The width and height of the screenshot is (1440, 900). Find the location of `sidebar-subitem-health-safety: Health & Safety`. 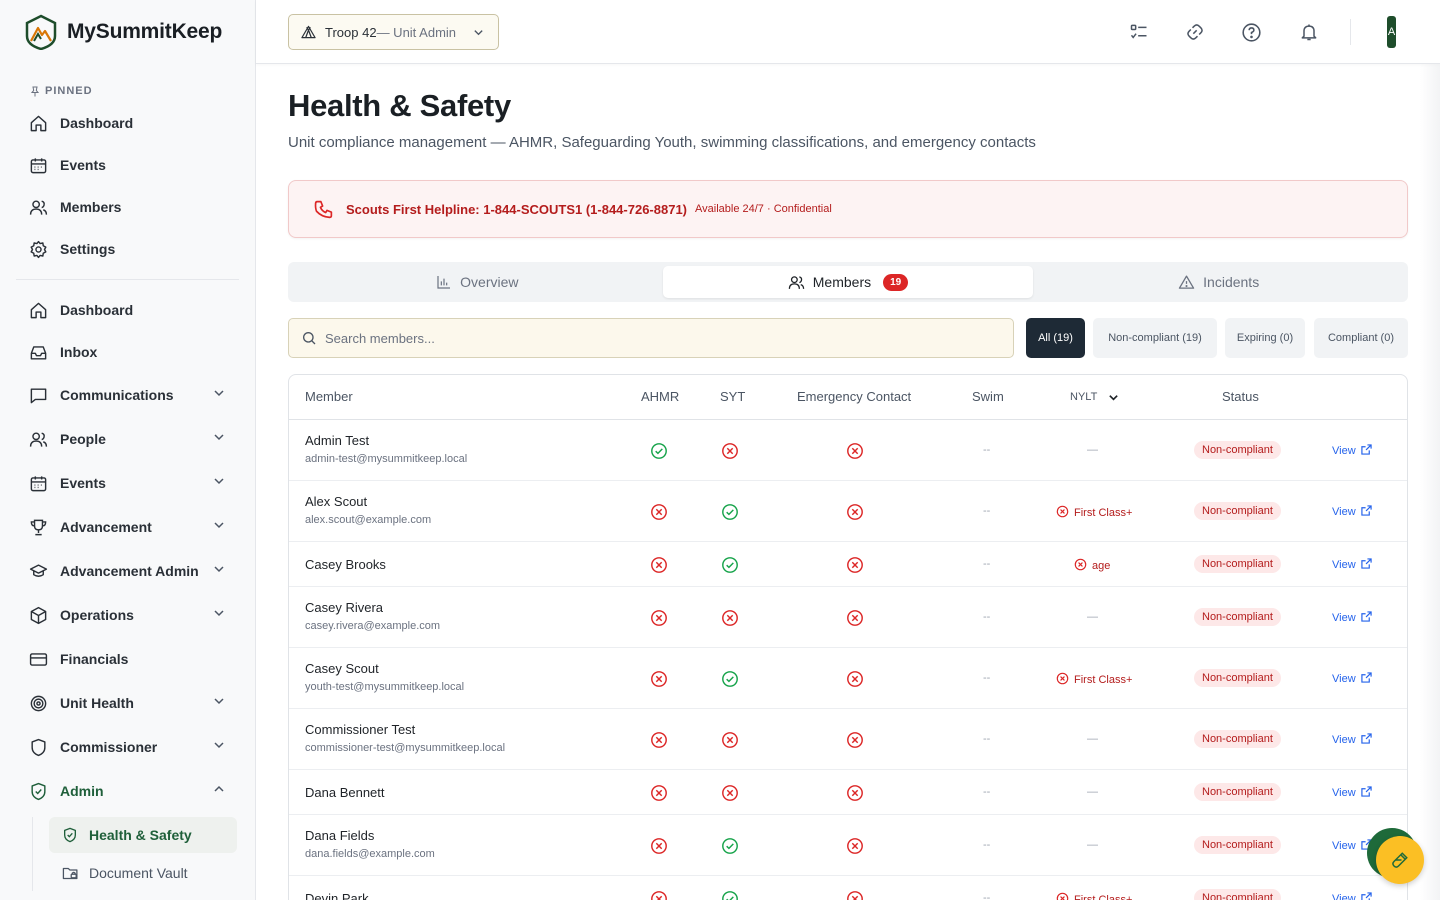

sidebar-subitem-health-safety: Health & Safety is located at coordinates (143, 835).